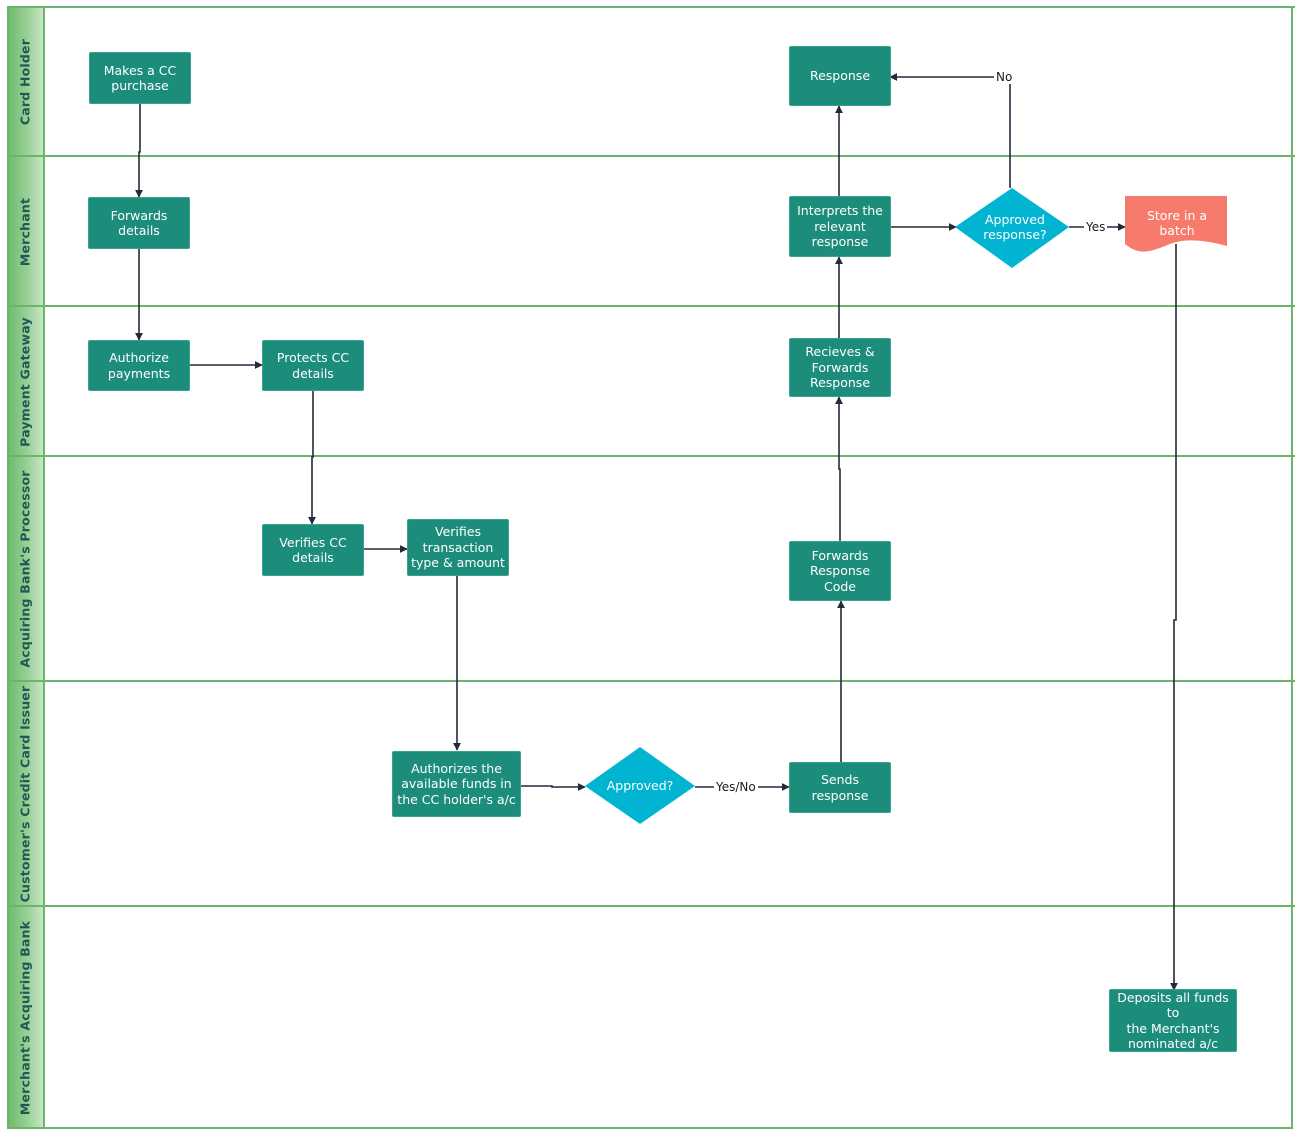  Describe the element at coordinates (553, 787) in the screenshot. I see `edge-authorizes-to-approved` at that location.